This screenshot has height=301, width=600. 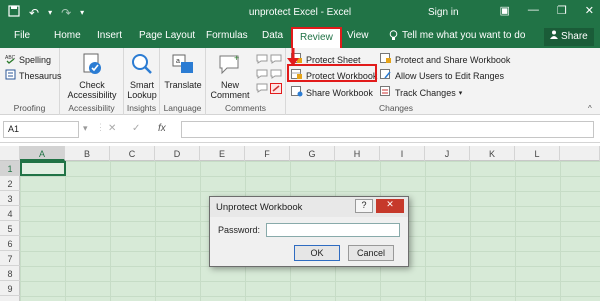 I want to click on previous-comment-icon, so click(x=262, y=75).